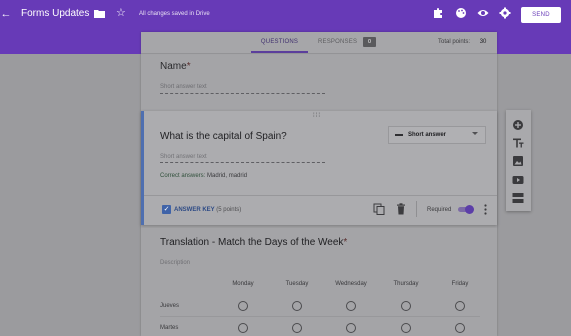  Describe the element at coordinates (454, 42) in the screenshot. I see `total-points-label: Total points:` at that location.